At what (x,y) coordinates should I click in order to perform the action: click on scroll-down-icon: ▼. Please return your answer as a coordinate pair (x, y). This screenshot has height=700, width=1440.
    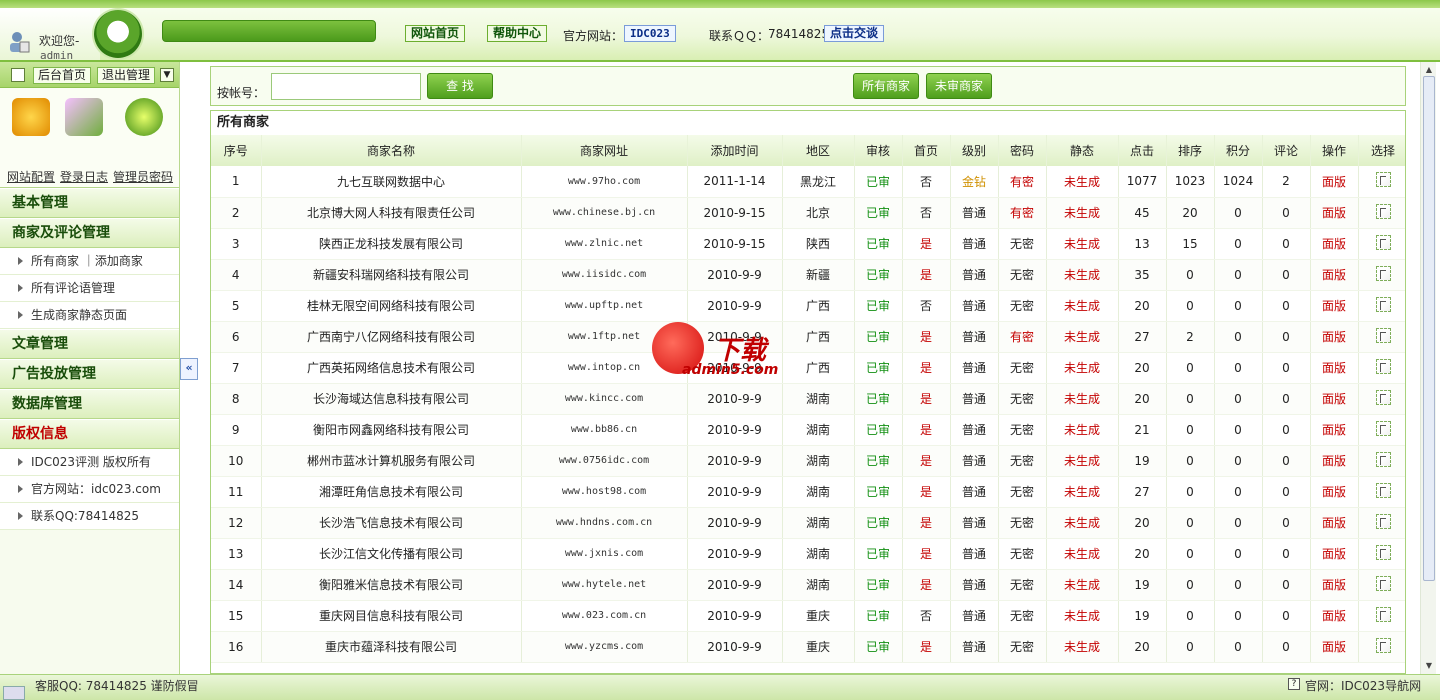
    Looking at the image, I should click on (1429, 666).